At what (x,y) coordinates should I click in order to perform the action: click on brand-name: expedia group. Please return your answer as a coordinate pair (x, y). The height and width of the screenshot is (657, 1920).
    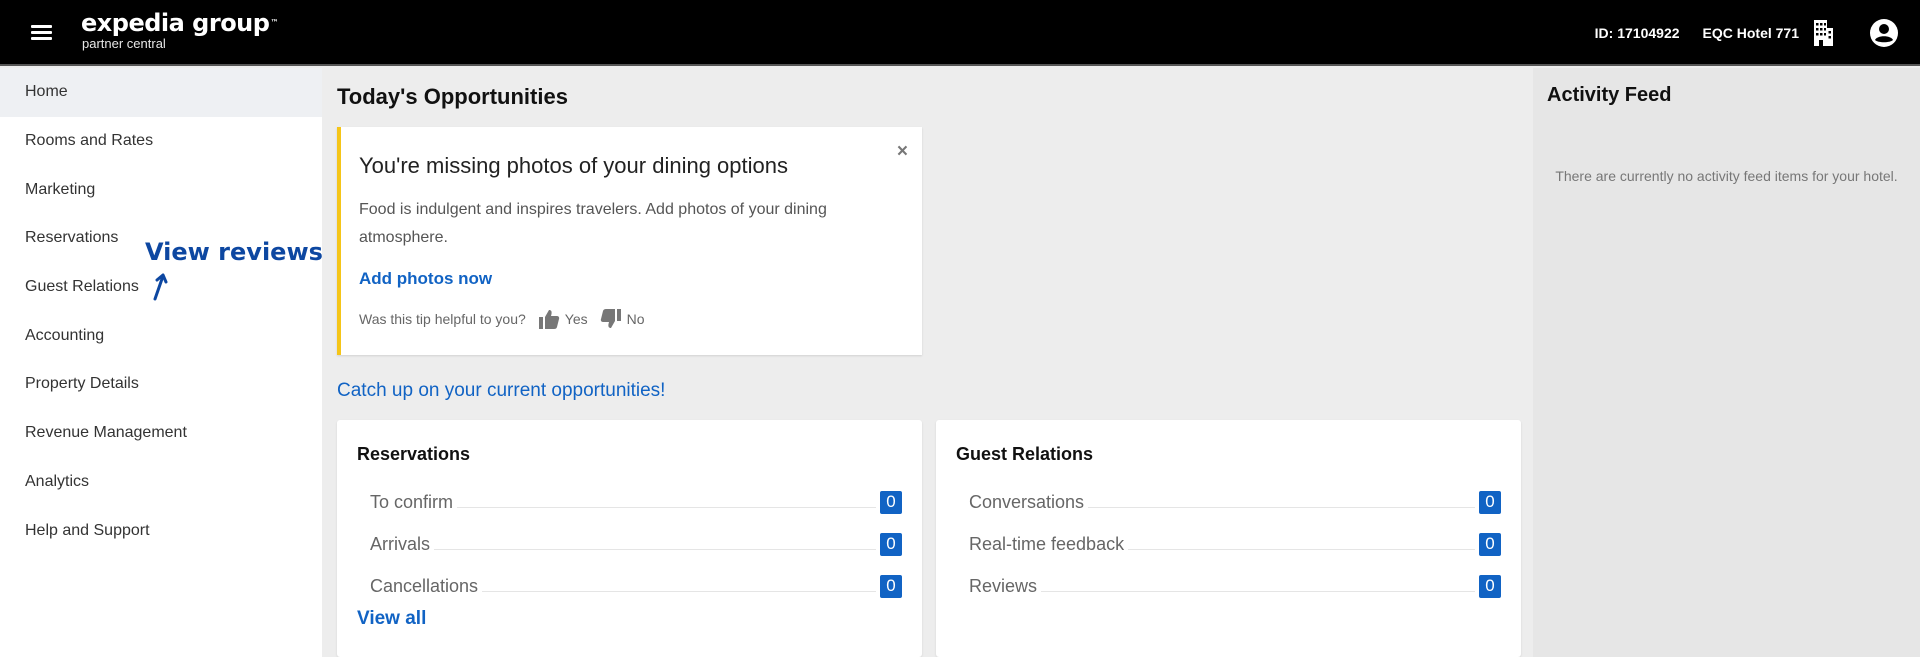
    Looking at the image, I should click on (175, 23).